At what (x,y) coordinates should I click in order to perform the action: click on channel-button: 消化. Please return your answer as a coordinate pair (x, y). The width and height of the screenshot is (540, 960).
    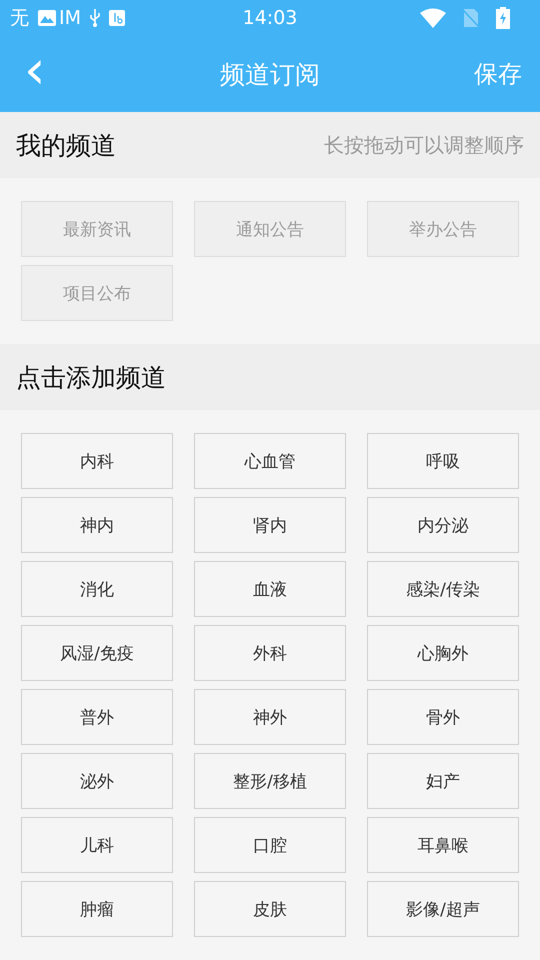
    Looking at the image, I should click on (97, 589).